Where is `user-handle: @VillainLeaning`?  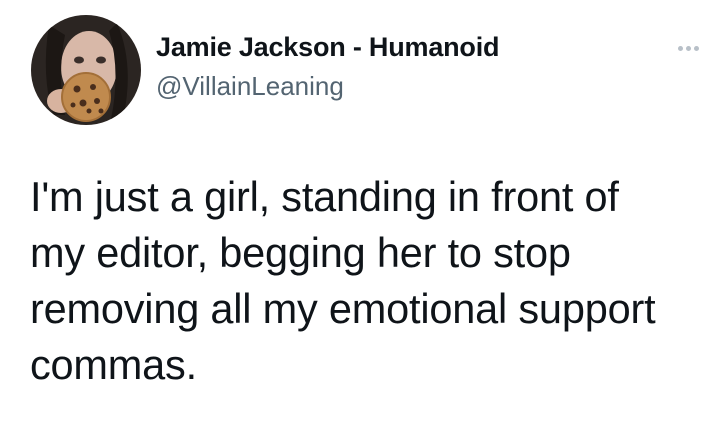 user-handle: @VillainLeaning is located at coordinates (327, 86).